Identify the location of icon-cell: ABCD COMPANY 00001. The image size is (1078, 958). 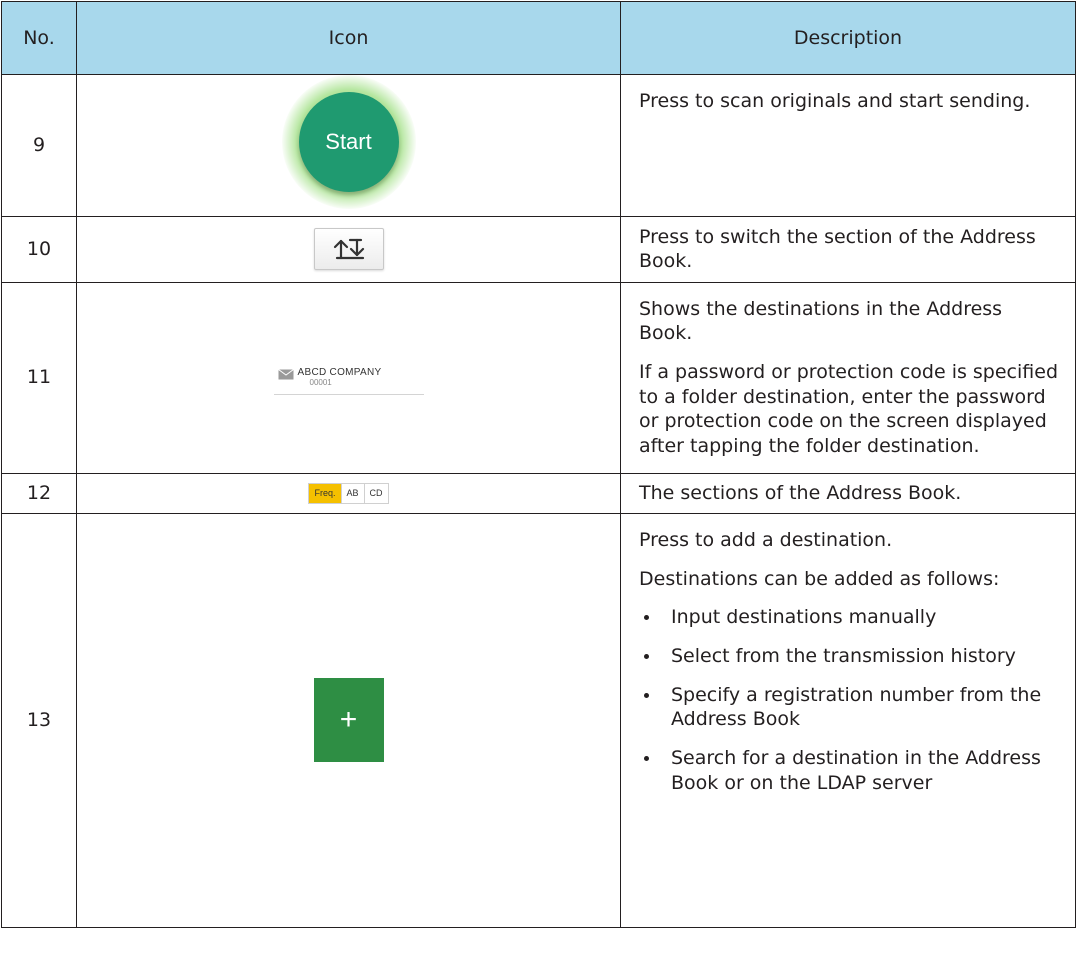
(348, 377).